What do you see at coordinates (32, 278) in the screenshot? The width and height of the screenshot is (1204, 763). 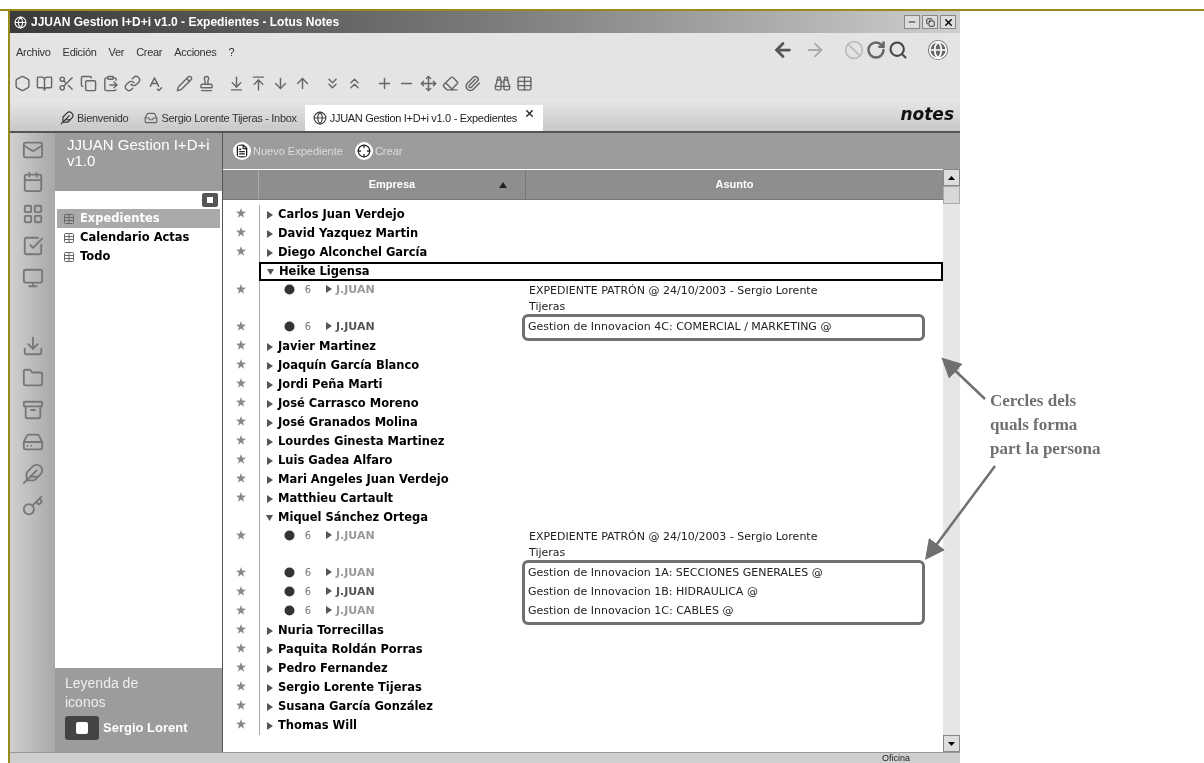 I see `monitor-icon` at bounding box center [32, 278].